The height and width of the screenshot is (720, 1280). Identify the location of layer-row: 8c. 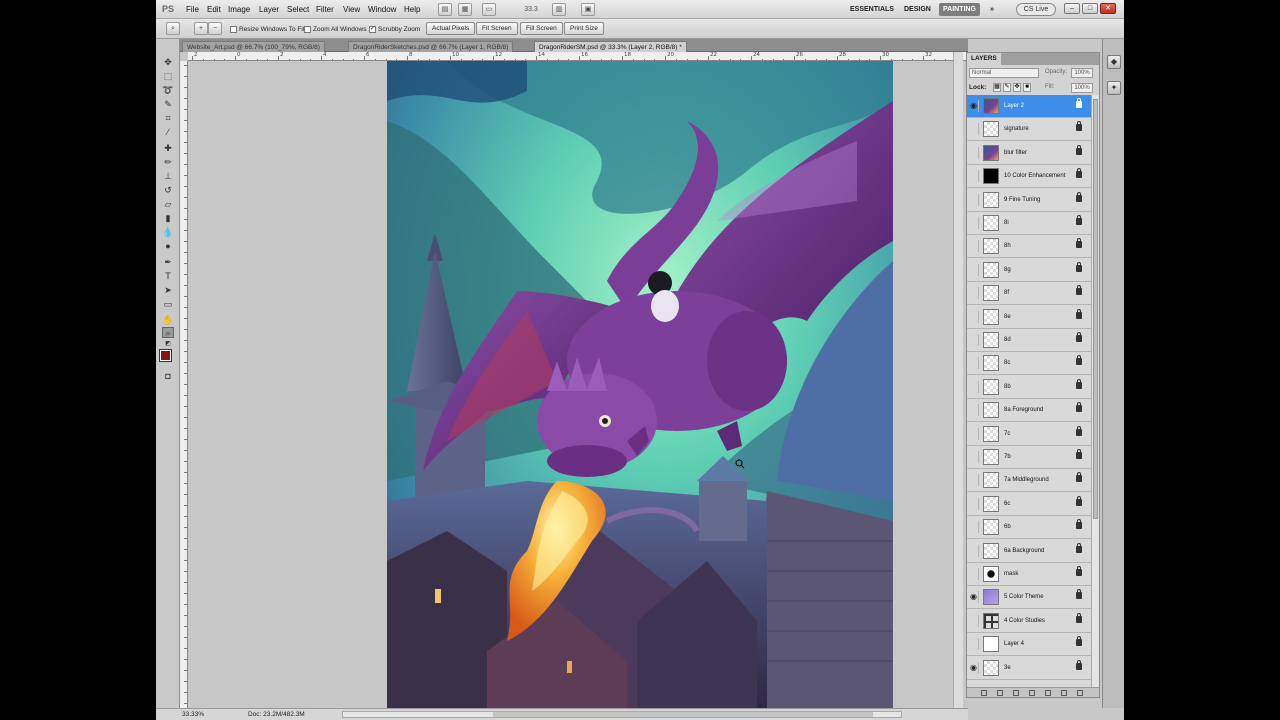
(1029, 364).